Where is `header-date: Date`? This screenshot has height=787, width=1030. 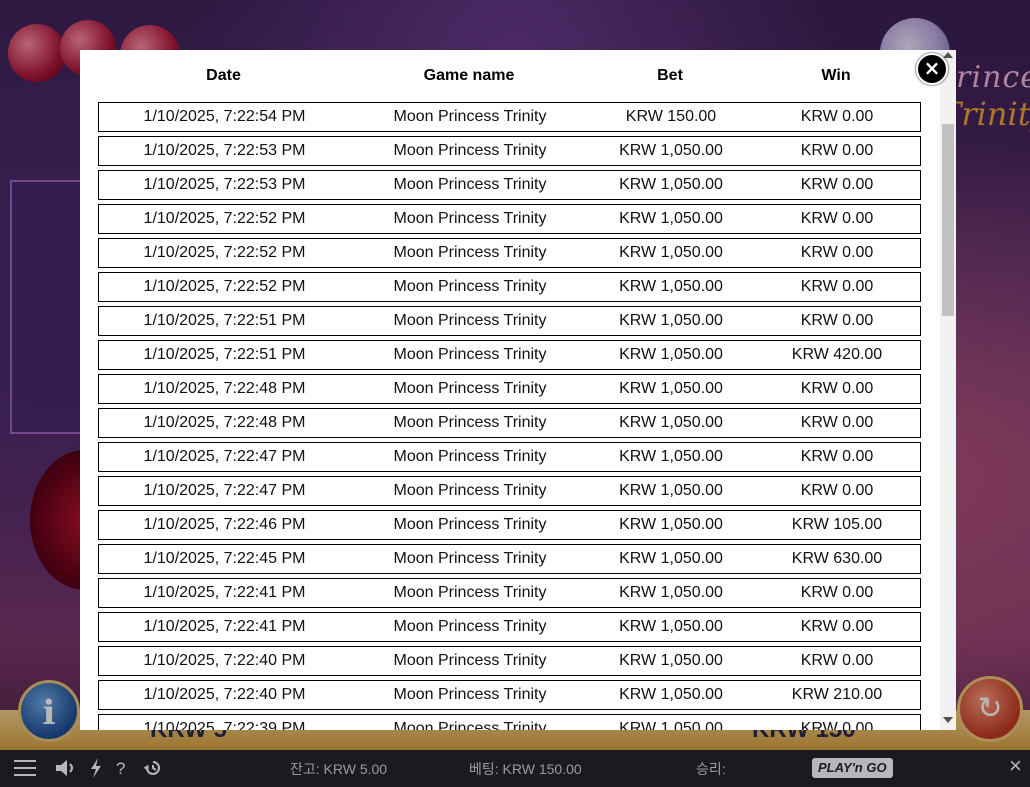 header-date: Date is located at coordinates (223, 75).